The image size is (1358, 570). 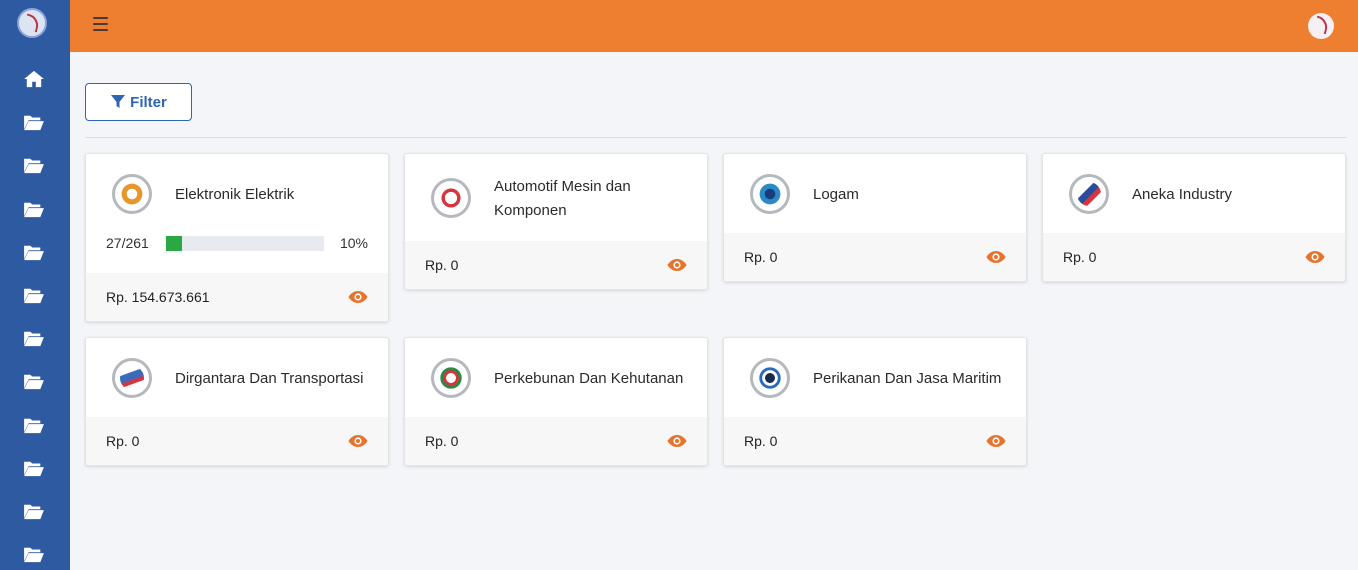 I want to click on divider, so click(x=716, y=137).